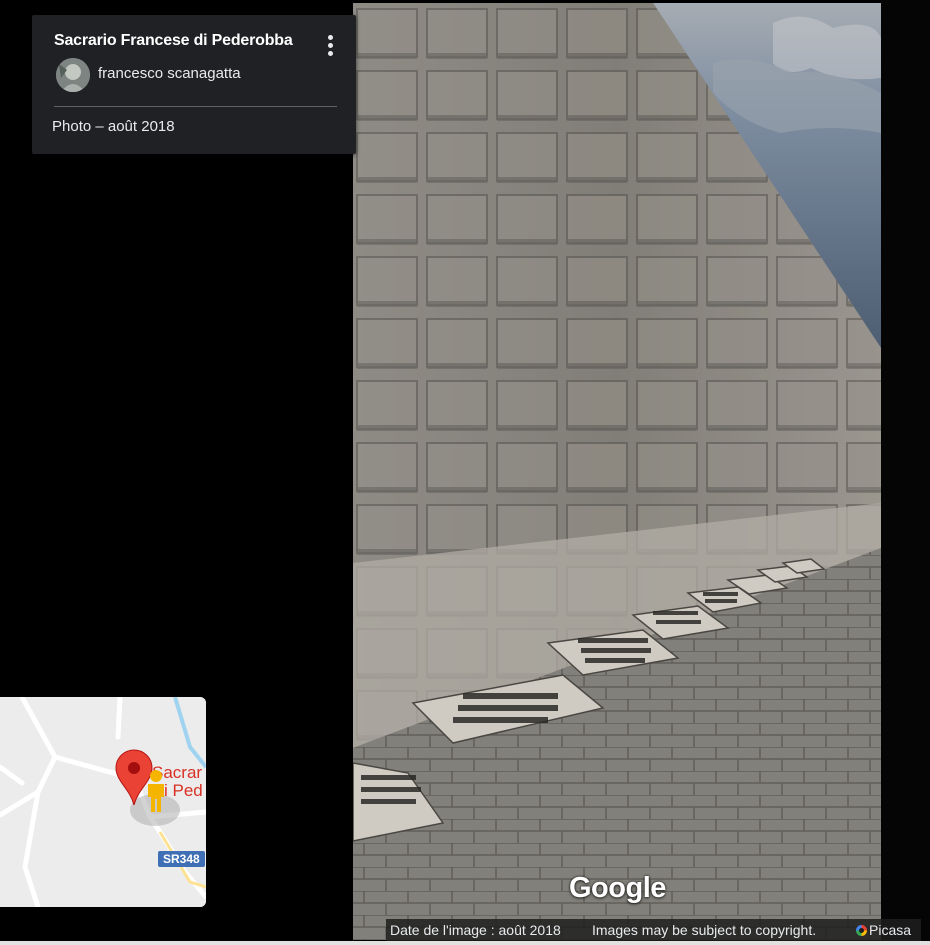 Image resolution: width=930 pixels, height=945 pixels. I want to click on image-date: Date de l'image : août 2018, so click(475, 930).